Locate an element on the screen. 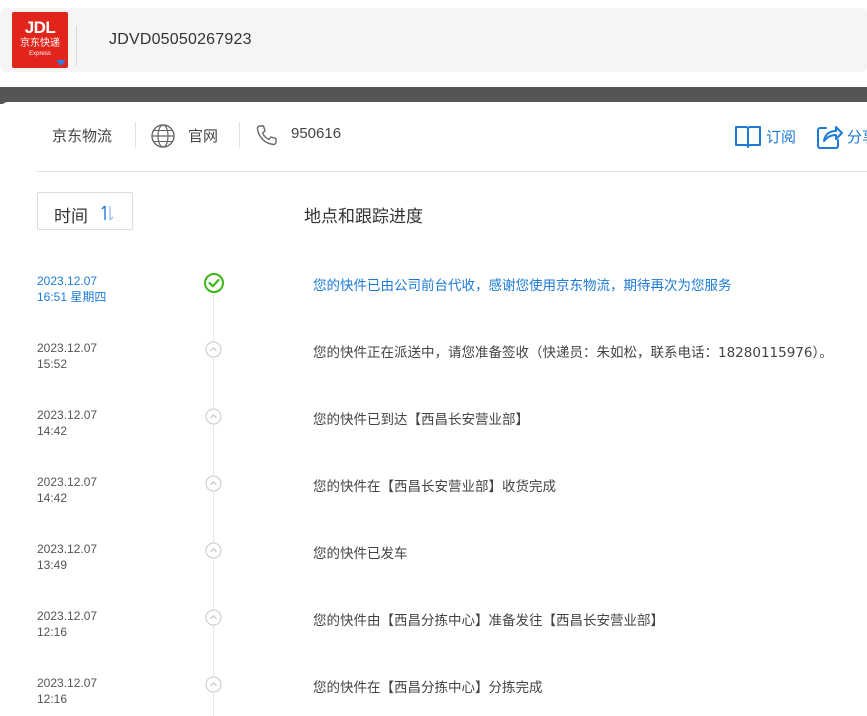 The height and width of the screenshot is (716, 867). progress-column-label: 地点和跟踪进度 is located at coordinates (363, 217).